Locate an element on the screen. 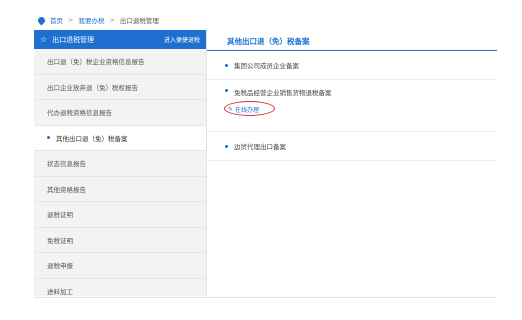 Image resolution: width=522 pixels, height=320 pixels. list-item: 集团公司成员企业备案 is located at coordinates (352, 65).